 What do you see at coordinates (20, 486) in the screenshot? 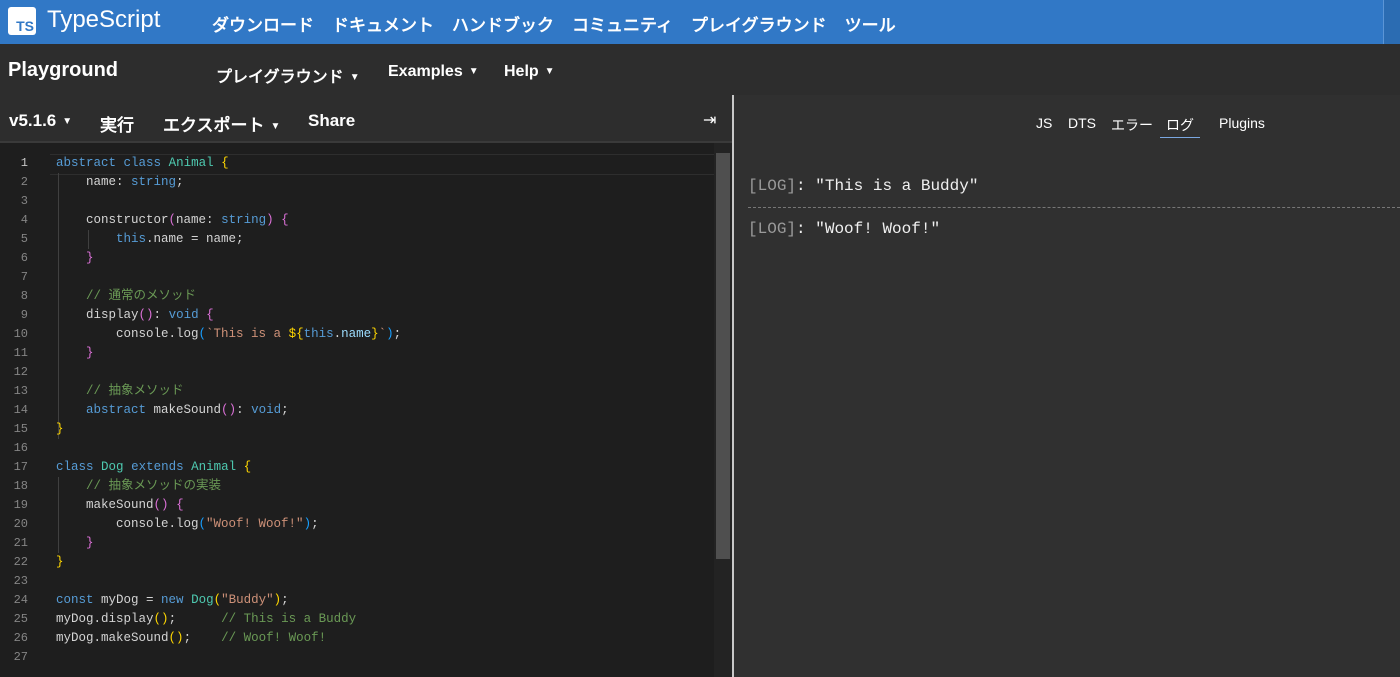
I see `line-number: 18` at bounding box center [20, 486].